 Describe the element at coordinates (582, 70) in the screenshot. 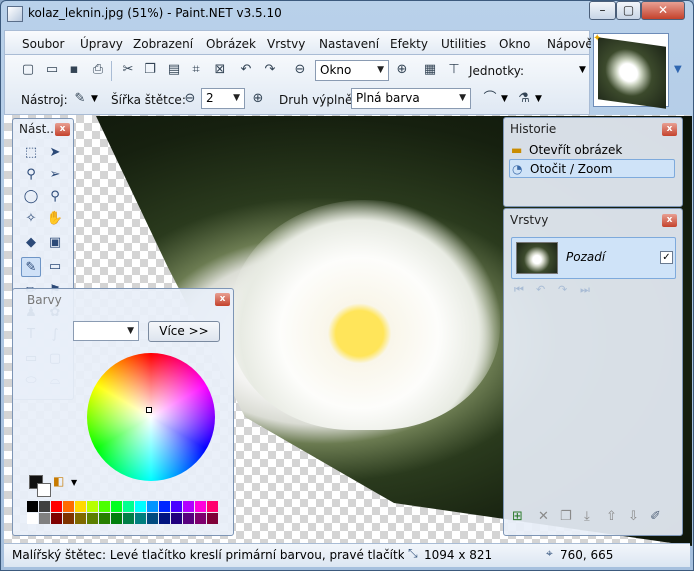

I see `units-dropdown-icon: ▼` at that location.